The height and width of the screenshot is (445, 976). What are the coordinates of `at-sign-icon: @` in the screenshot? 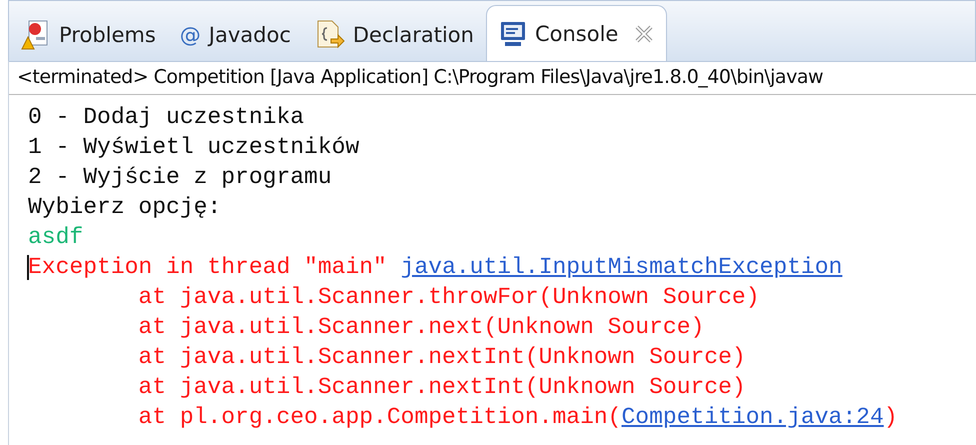 It's located at (190, 35).